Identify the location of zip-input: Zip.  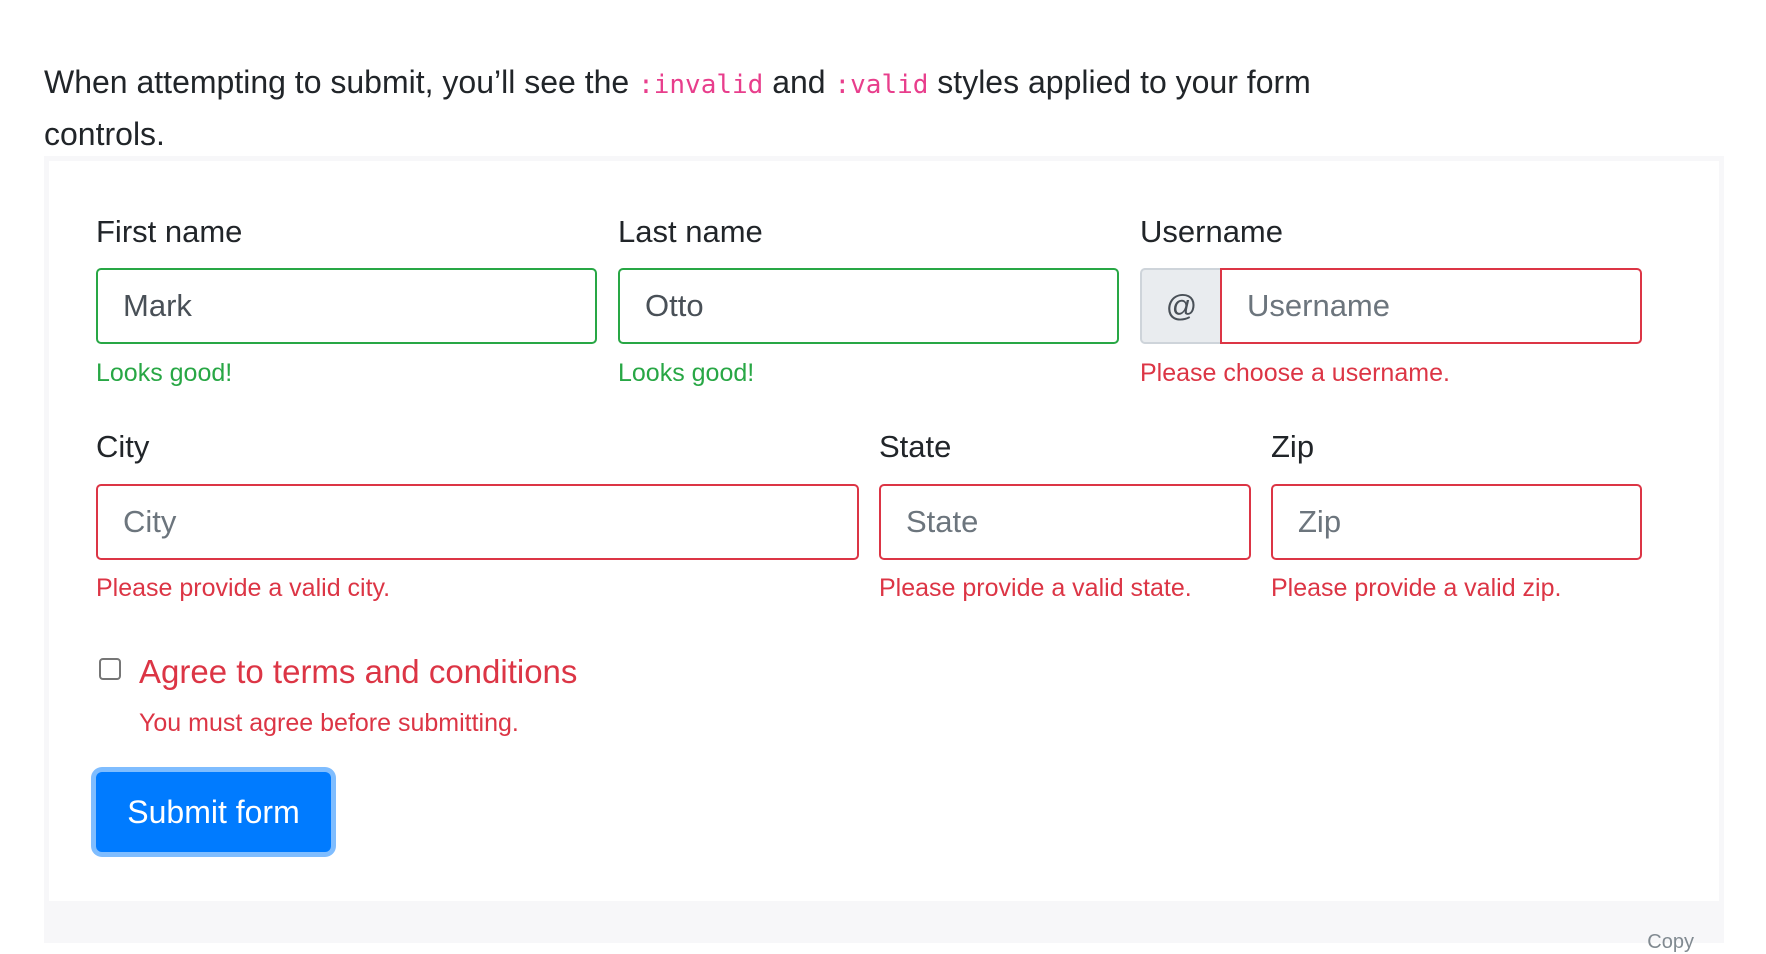
(1456, 522).